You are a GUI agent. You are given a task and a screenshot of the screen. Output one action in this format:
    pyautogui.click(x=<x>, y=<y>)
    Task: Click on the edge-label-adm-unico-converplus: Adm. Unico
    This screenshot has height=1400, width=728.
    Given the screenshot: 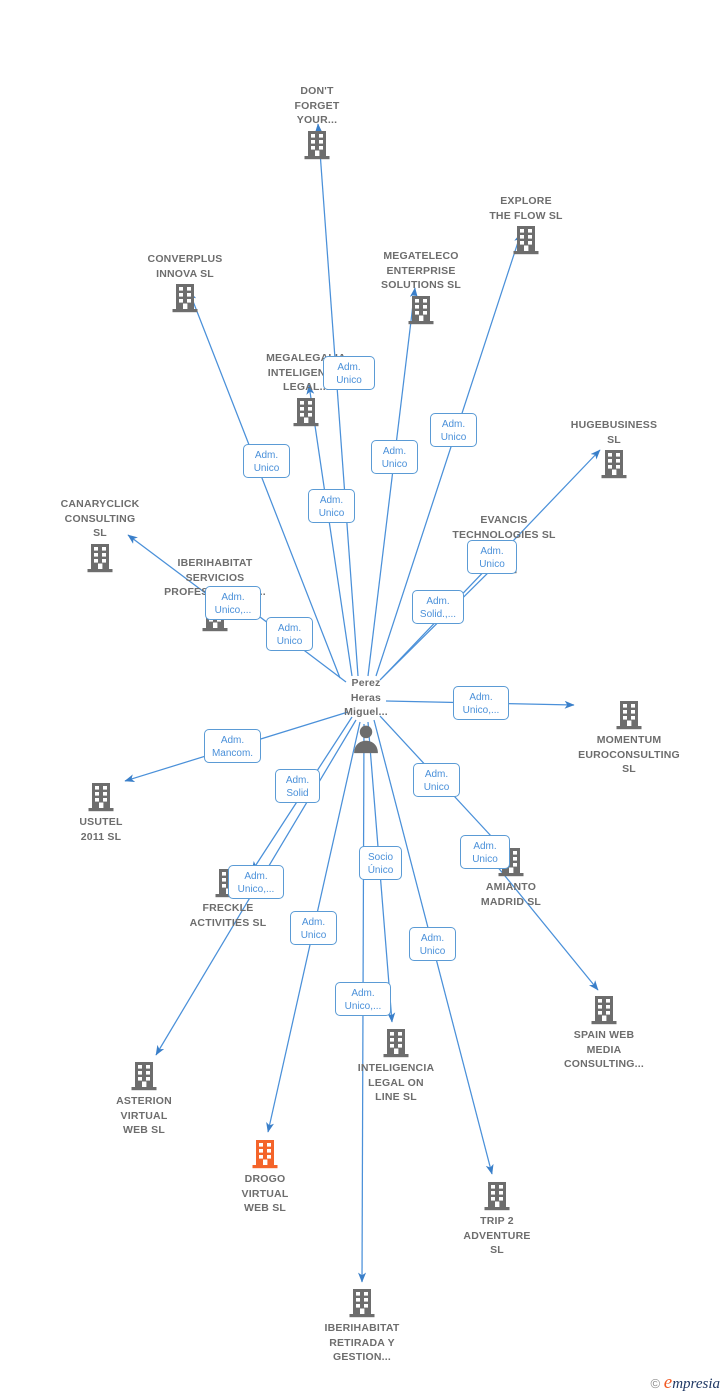 What is the action you would take?
    pyautogui.click(x=266, y=461)
    